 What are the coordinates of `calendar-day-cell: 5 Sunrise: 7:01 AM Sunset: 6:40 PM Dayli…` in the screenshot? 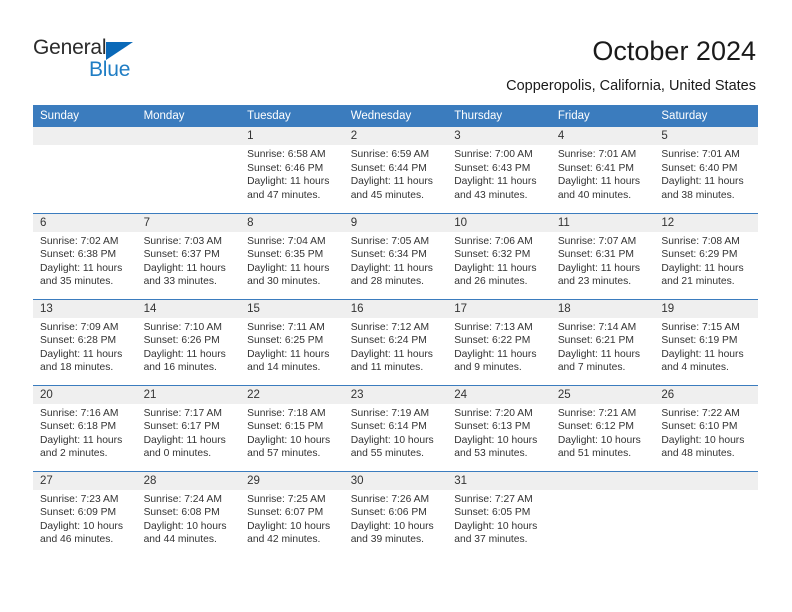 It's located at (706, 170).